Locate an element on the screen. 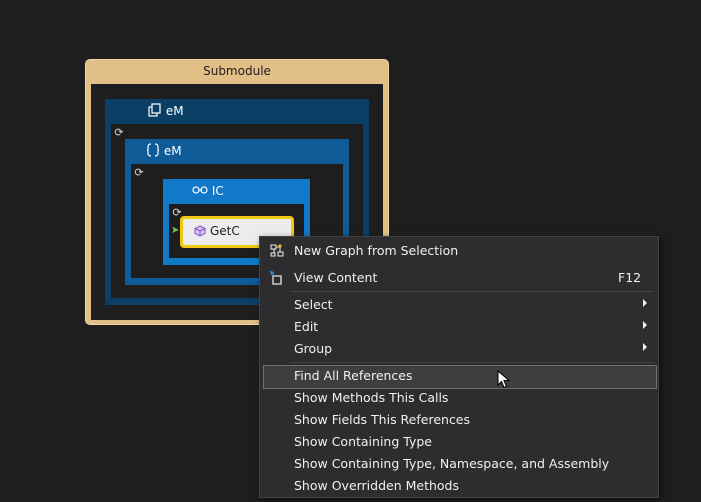 The height and width of the screenshot is (502, 701). view-content-icon is located at coordinates (275, 277).